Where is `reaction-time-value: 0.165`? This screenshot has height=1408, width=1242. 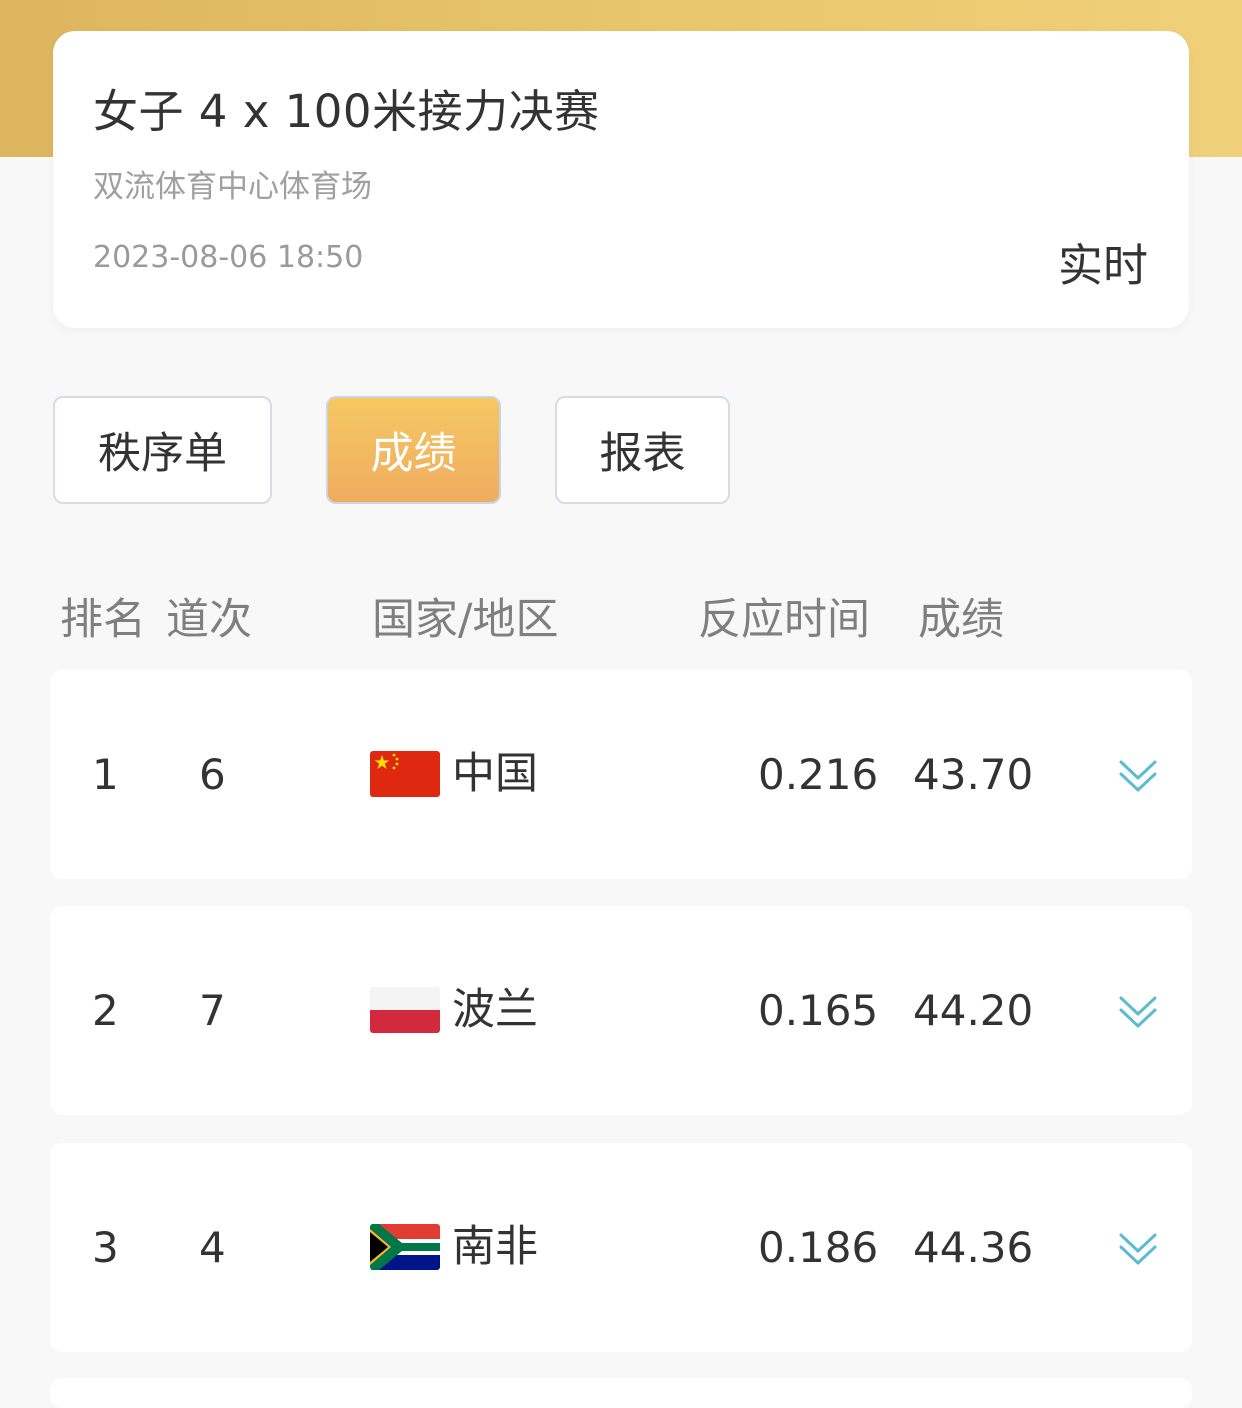
reaction-time-value: 0.165 is located at coordinates (818, 1010).